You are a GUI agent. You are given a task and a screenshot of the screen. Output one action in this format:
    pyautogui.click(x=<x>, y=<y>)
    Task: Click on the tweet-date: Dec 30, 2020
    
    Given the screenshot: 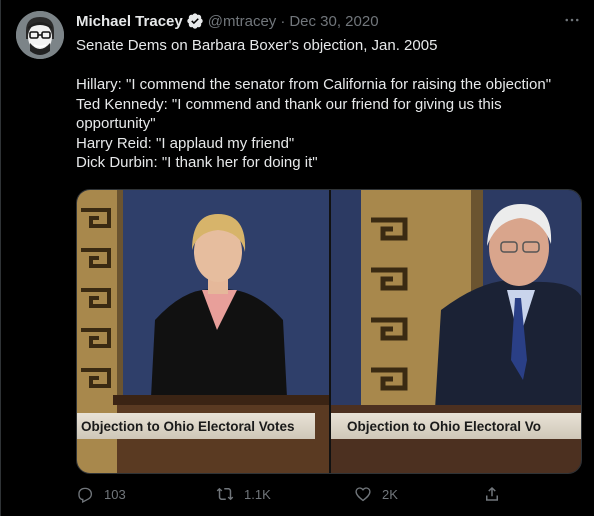 What is the action you would take?
    pyautogui.click(x=333, y=21)
    